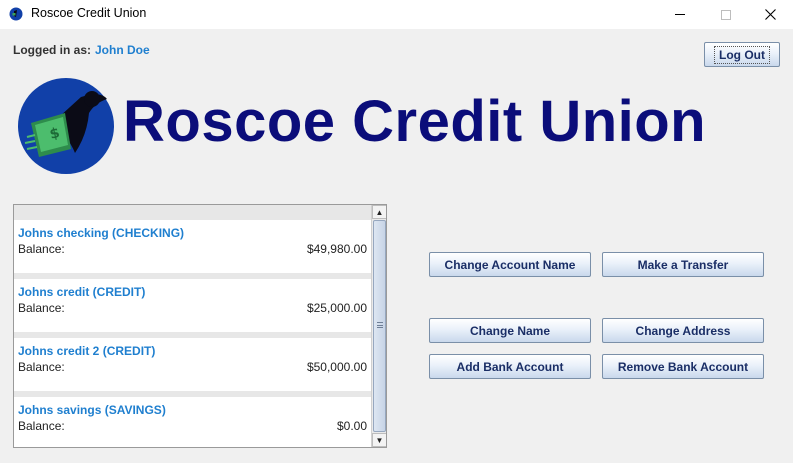  Describe the element at coordinates (351, 426) in the screenshot. I see `balance-value: $0.00` at that location.